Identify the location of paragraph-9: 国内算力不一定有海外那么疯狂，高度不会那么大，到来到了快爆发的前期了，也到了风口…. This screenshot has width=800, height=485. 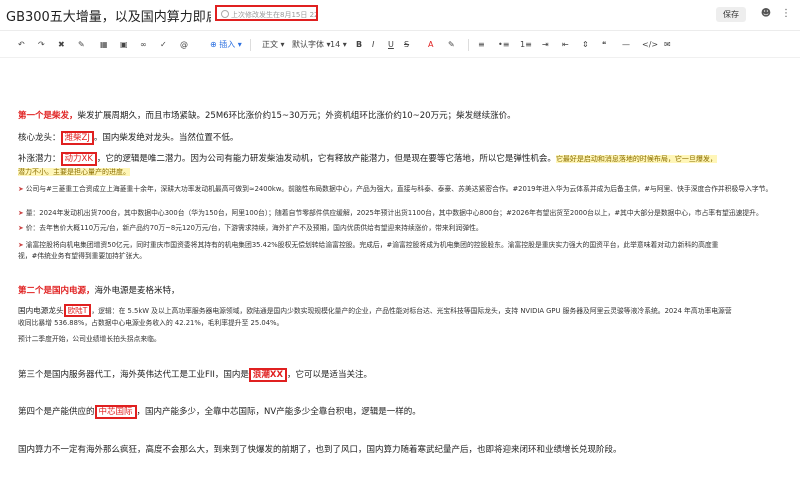
(320, 450).